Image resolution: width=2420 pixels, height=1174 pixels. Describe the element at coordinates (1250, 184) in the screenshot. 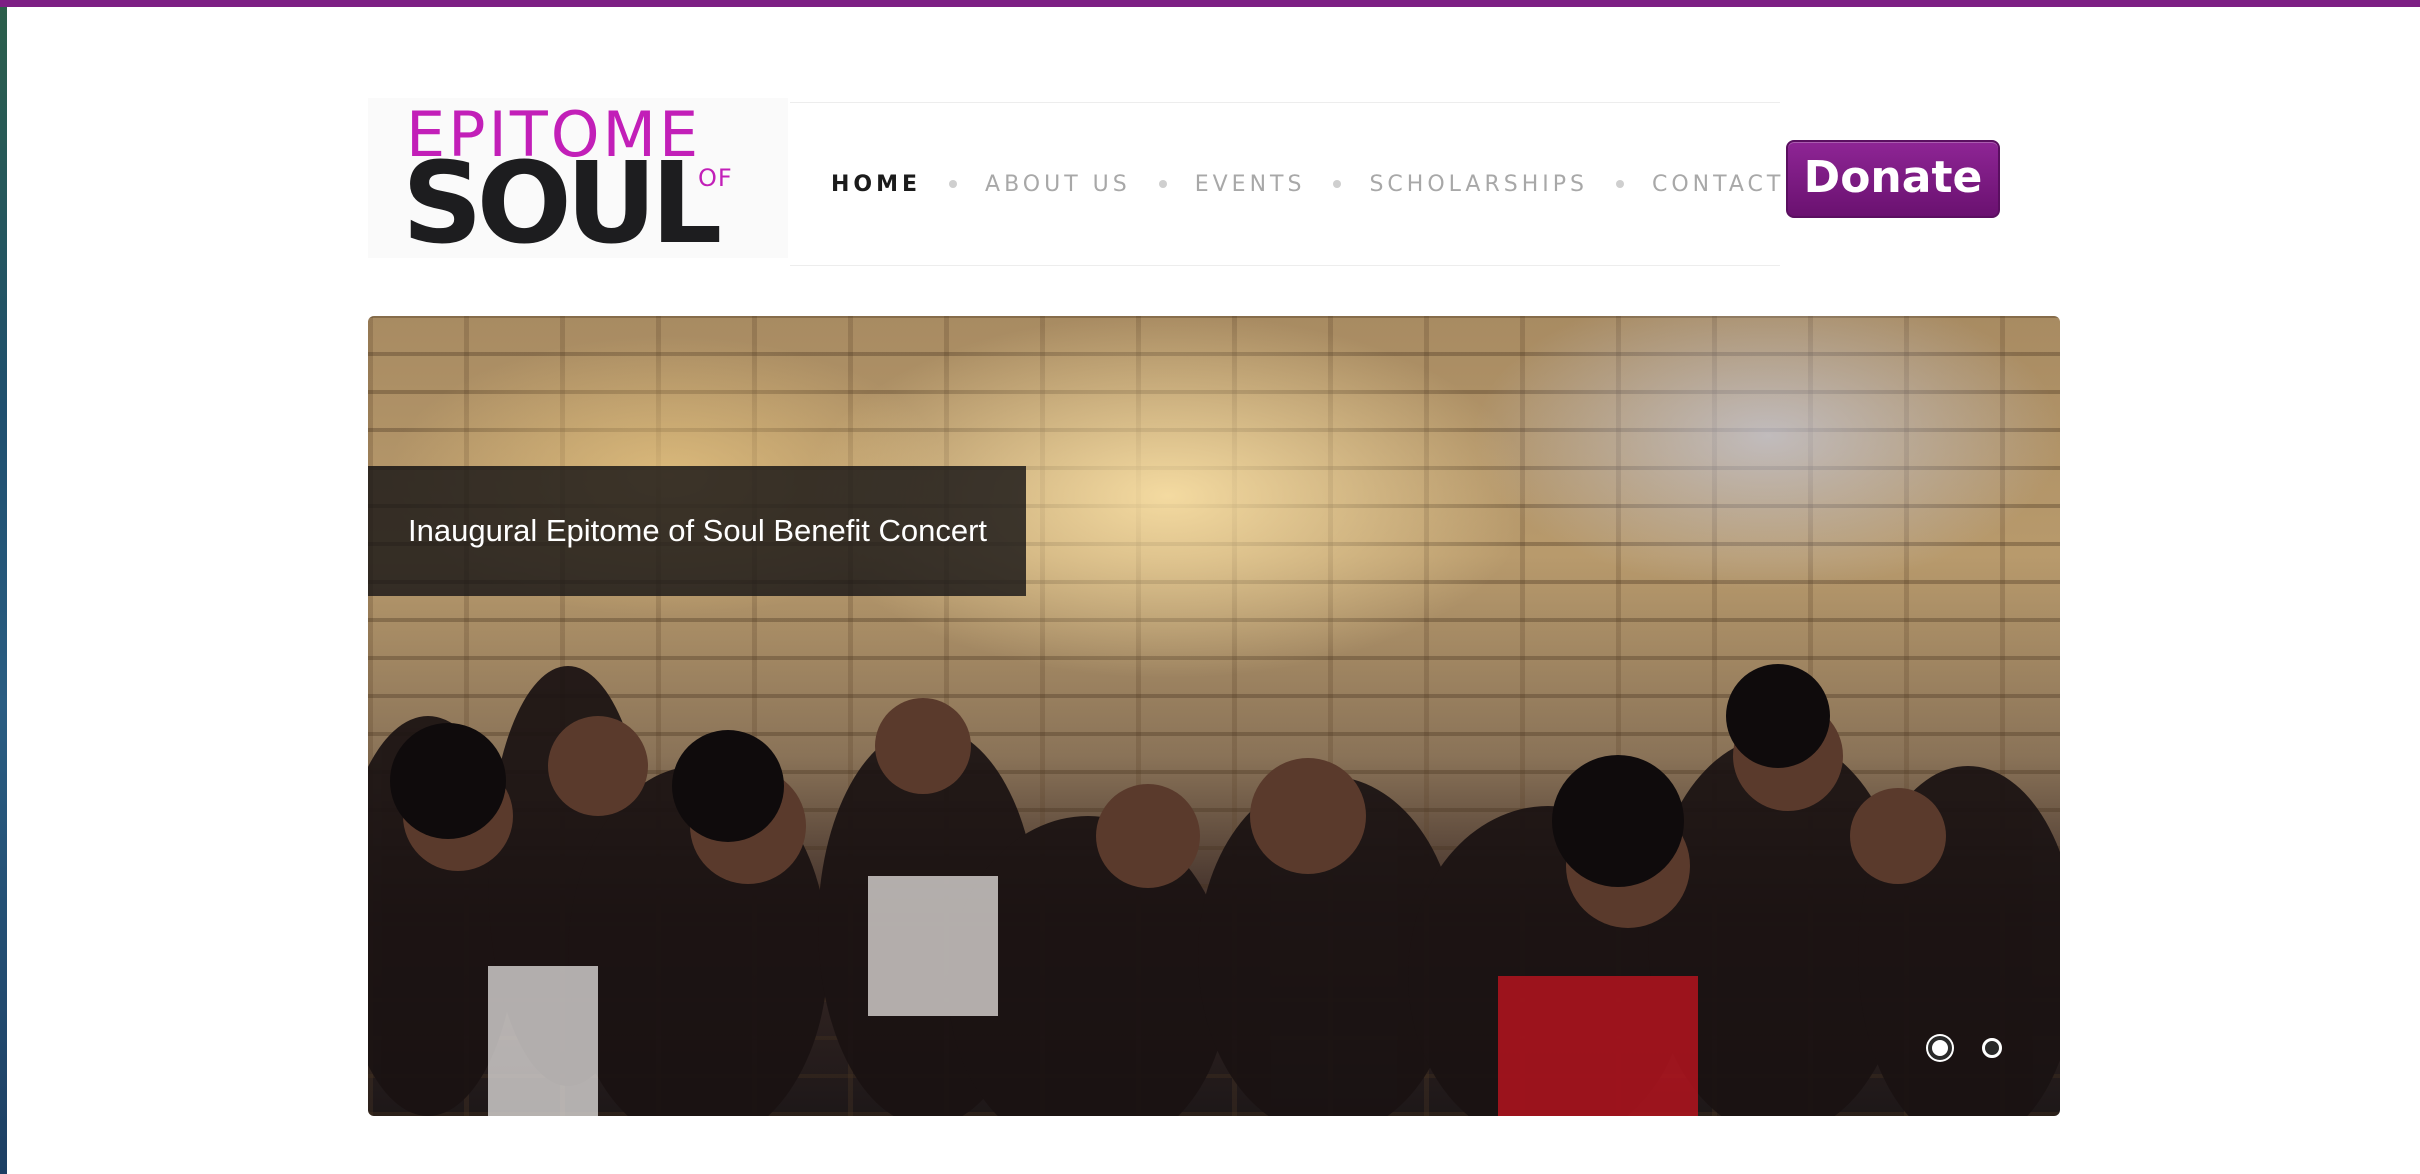

I see `nav-item-events: EVENTS` at that location.